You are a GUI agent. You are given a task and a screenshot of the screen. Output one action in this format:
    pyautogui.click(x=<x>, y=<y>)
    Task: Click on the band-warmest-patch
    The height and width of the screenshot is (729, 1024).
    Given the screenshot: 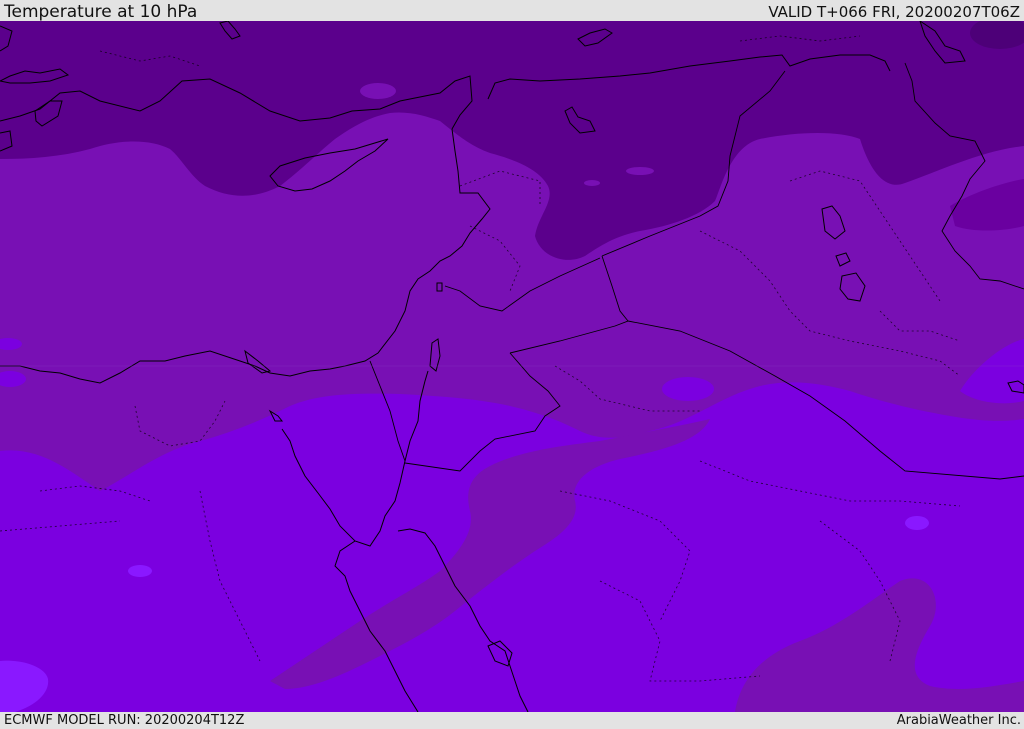 What is the action you would take?
    pyautogui.click(x=917, y=523)
    